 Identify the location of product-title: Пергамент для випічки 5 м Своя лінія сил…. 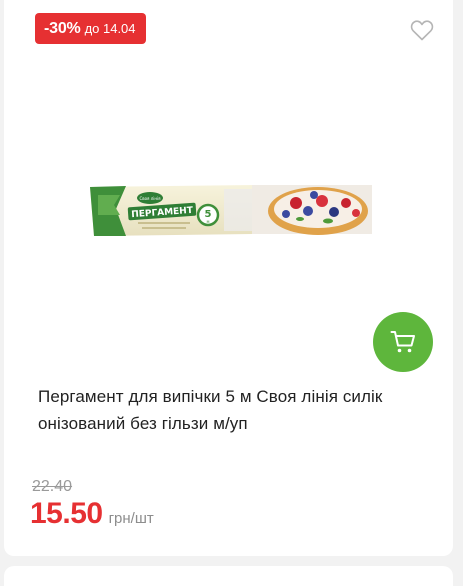
(238, 410).